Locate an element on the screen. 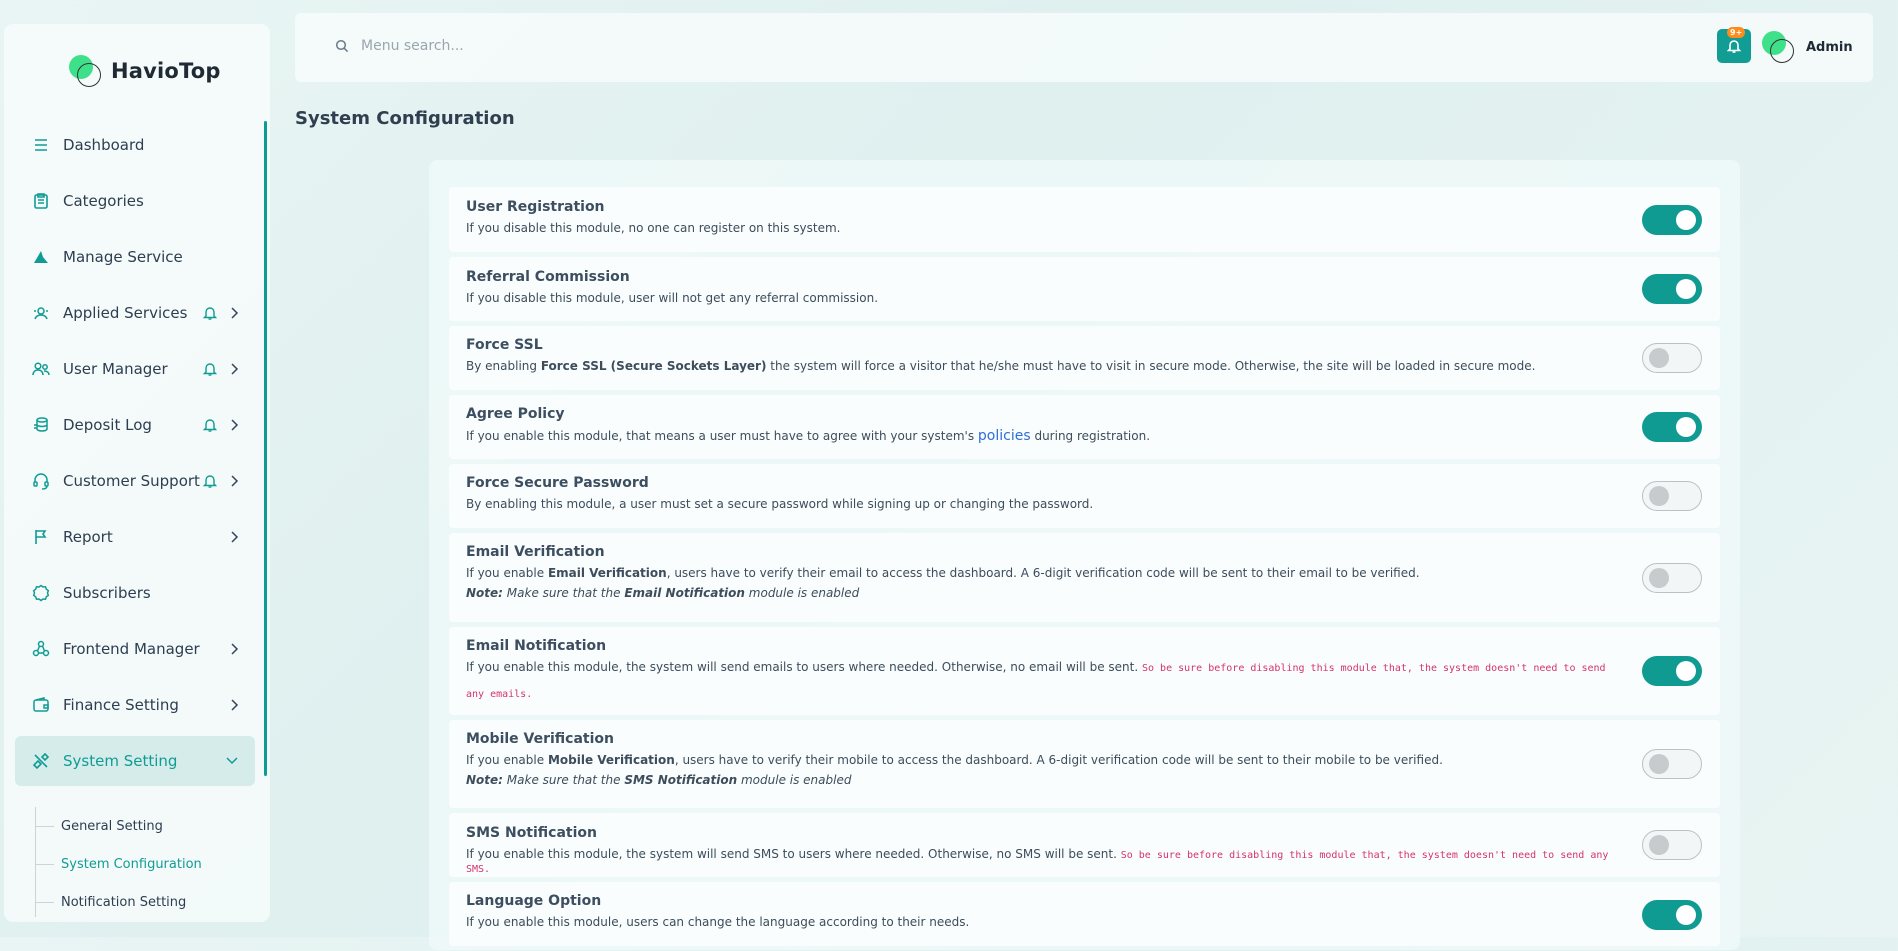 The width and height of the screenshot is (1898, 951). sidebar-item-label: Deposit Log is located at coordinates (107, 425).